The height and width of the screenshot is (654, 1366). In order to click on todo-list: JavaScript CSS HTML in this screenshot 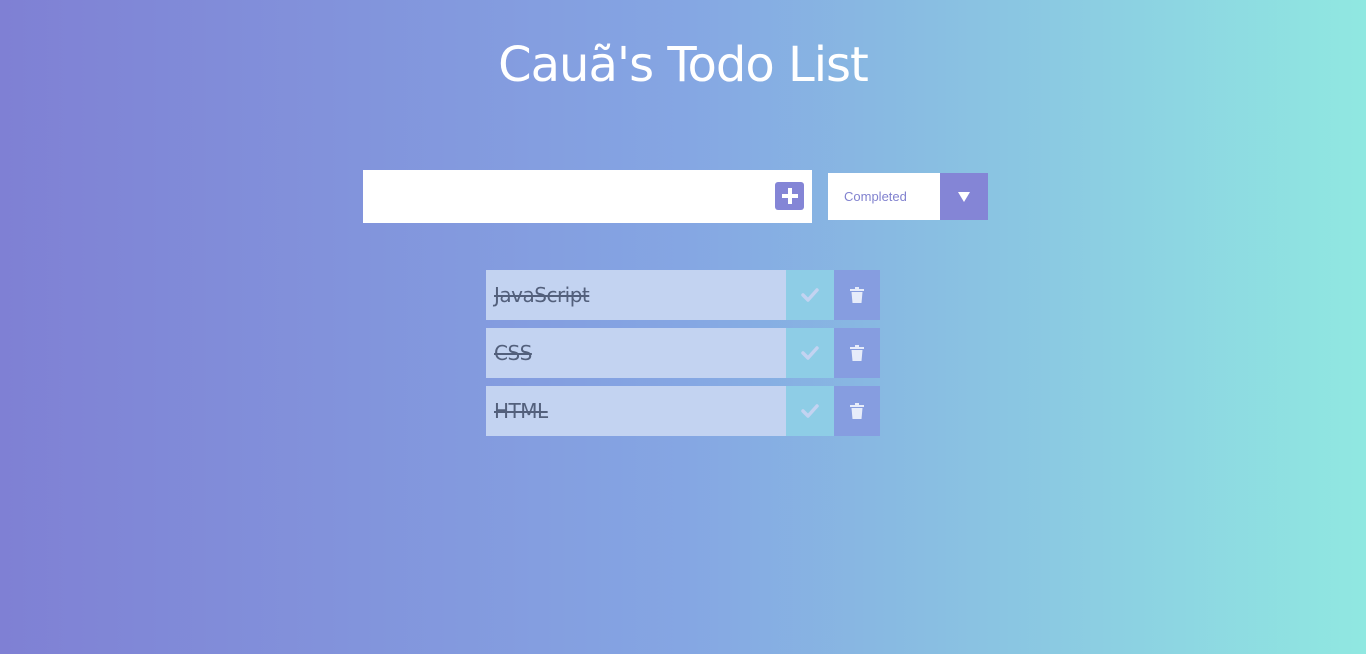, I will do `click(683, 357)`.